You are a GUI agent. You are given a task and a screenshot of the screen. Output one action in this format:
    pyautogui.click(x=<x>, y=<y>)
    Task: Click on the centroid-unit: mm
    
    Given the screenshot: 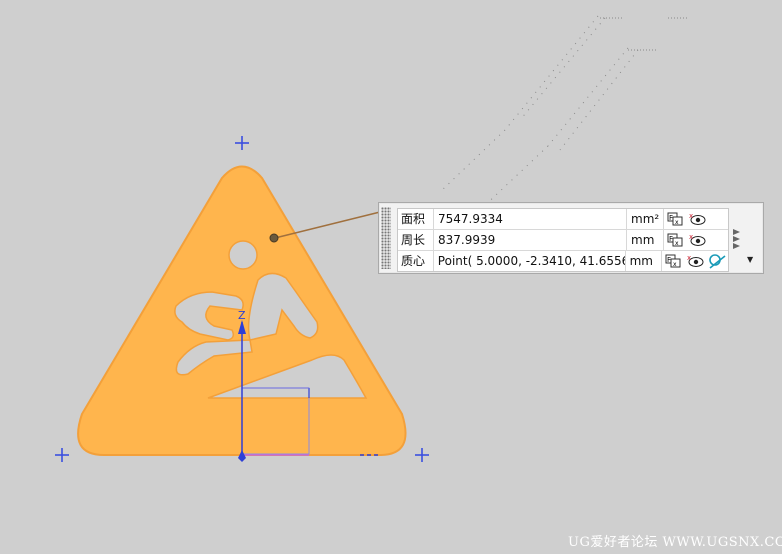 What is the action you would take?
    pyautogui.click(x=644, y=261)
    